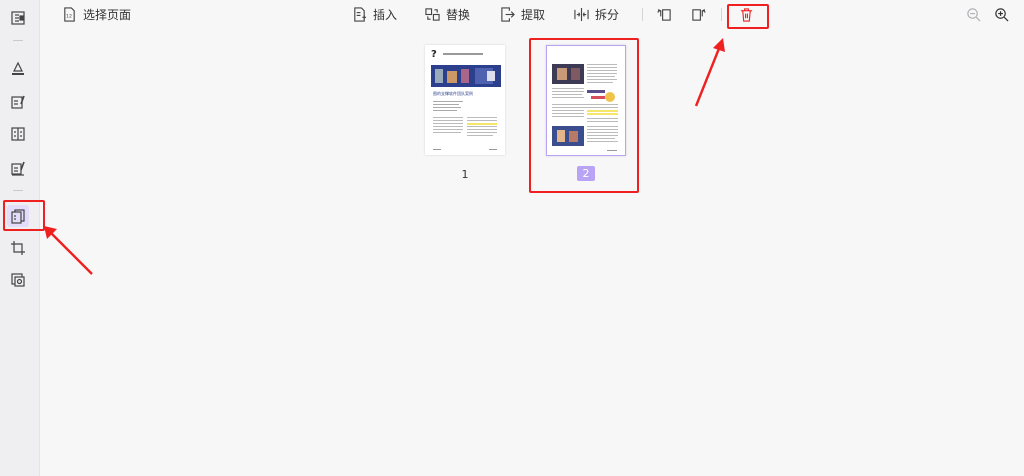  What do you see at coordinates (581, 14) in the screenshot?
I see `split-icon` at bounding box center [581, 14].